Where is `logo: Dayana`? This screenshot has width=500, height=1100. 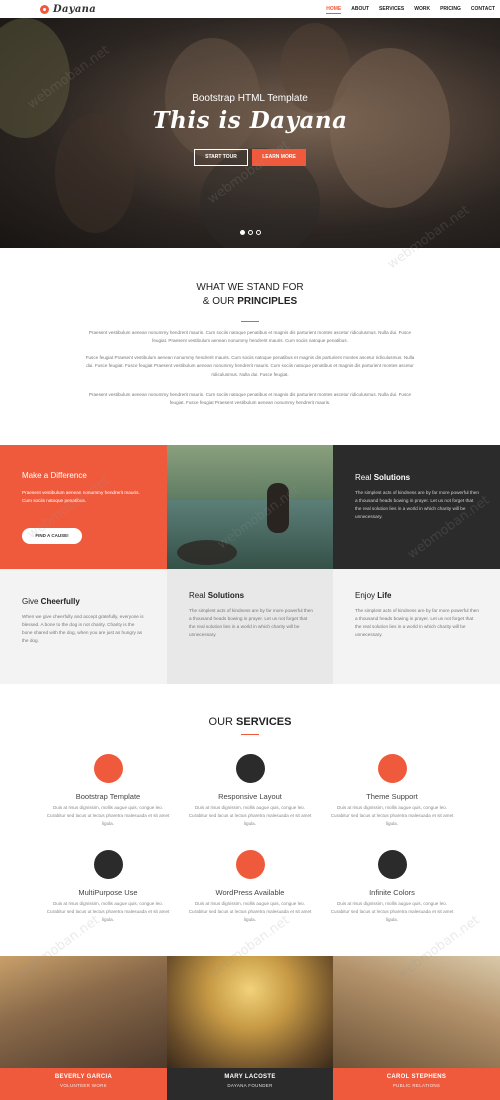
logo: Dayana is located at coordinates (68, 9).